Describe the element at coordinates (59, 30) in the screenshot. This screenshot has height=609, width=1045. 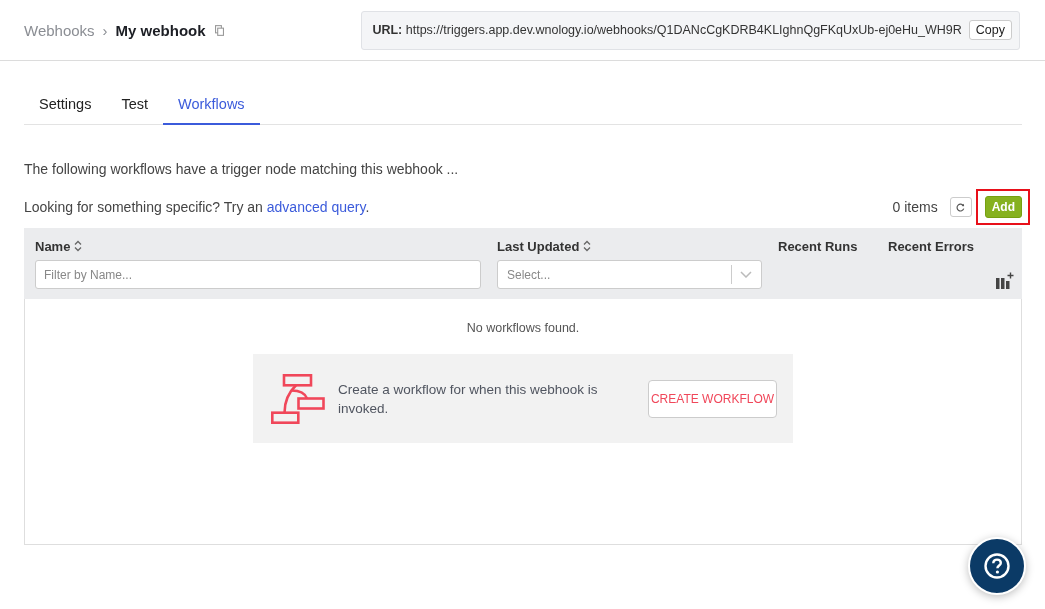
I see `breadcrumb-link: Webhooks` at that location.